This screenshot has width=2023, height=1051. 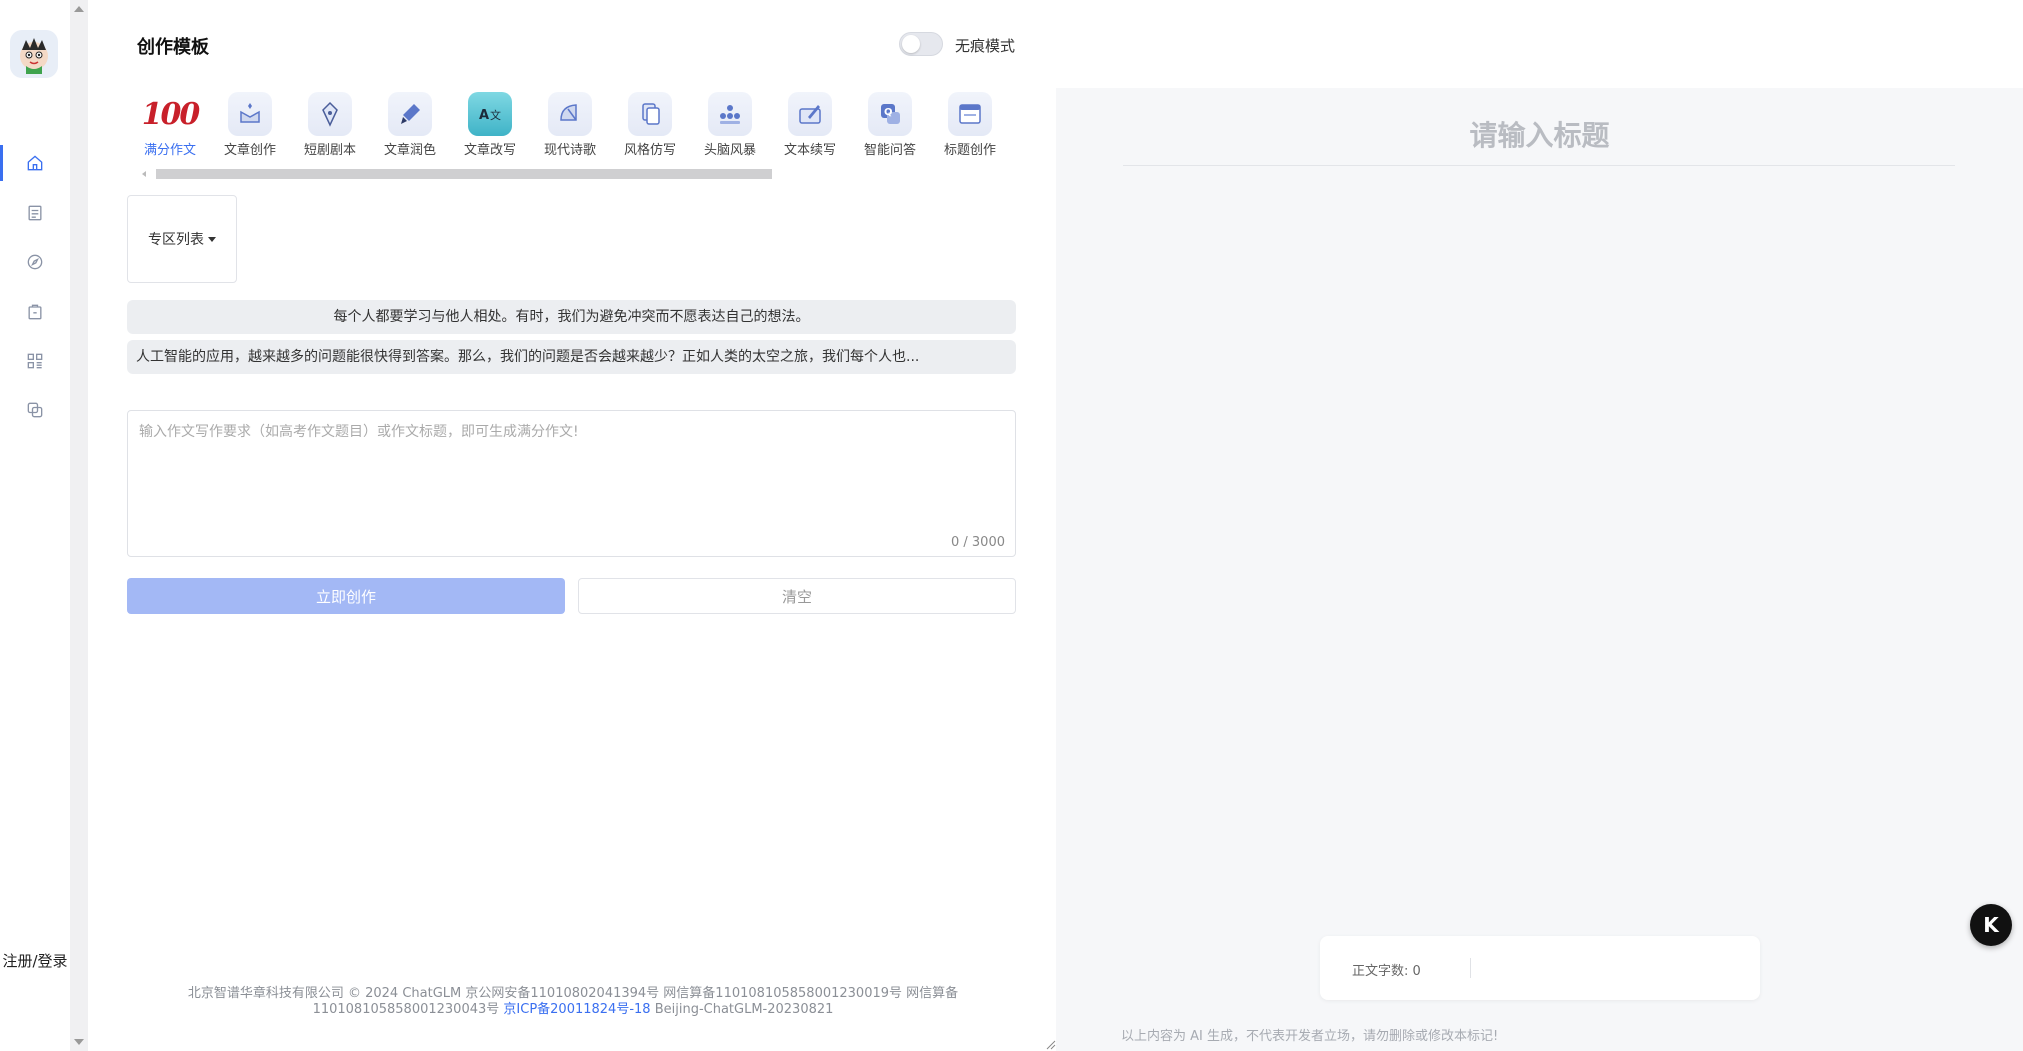 What do you see at coordinates (464, 174) in the screenshot?
I see `scroll-thumb` at bounding box center [464, 174].